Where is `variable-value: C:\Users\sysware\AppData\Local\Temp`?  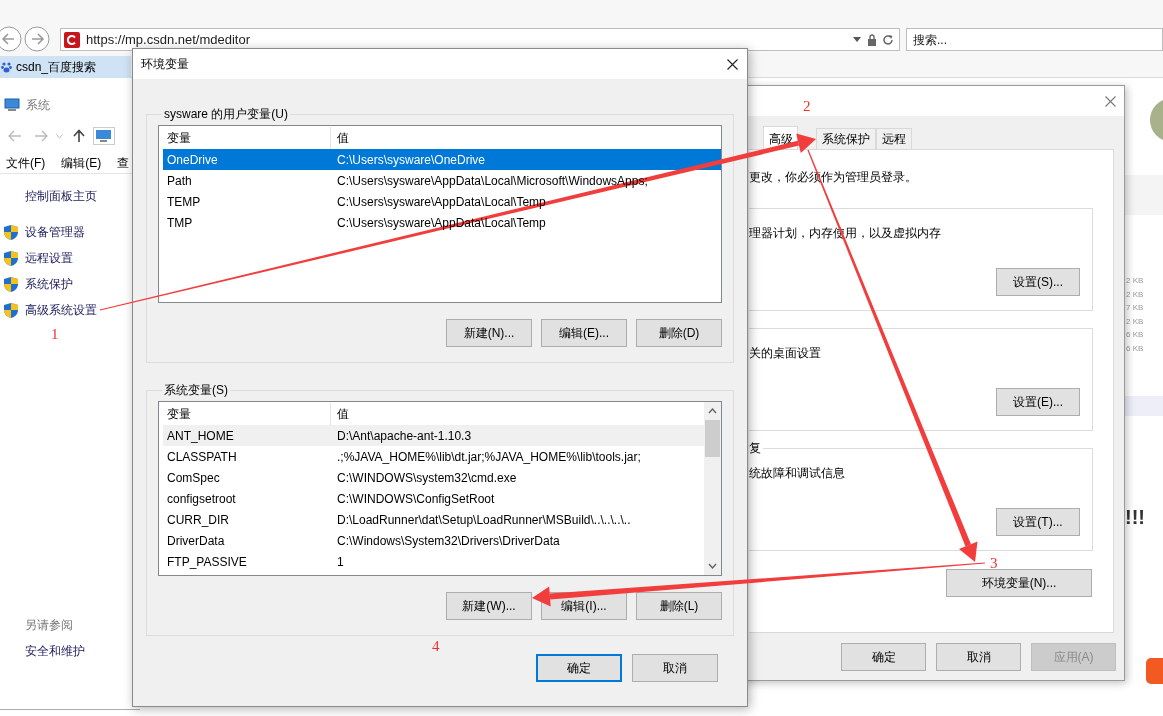
variable-value: C:\Users\sysware\AppData\Local\Temp is located at coordinates (441, 202).